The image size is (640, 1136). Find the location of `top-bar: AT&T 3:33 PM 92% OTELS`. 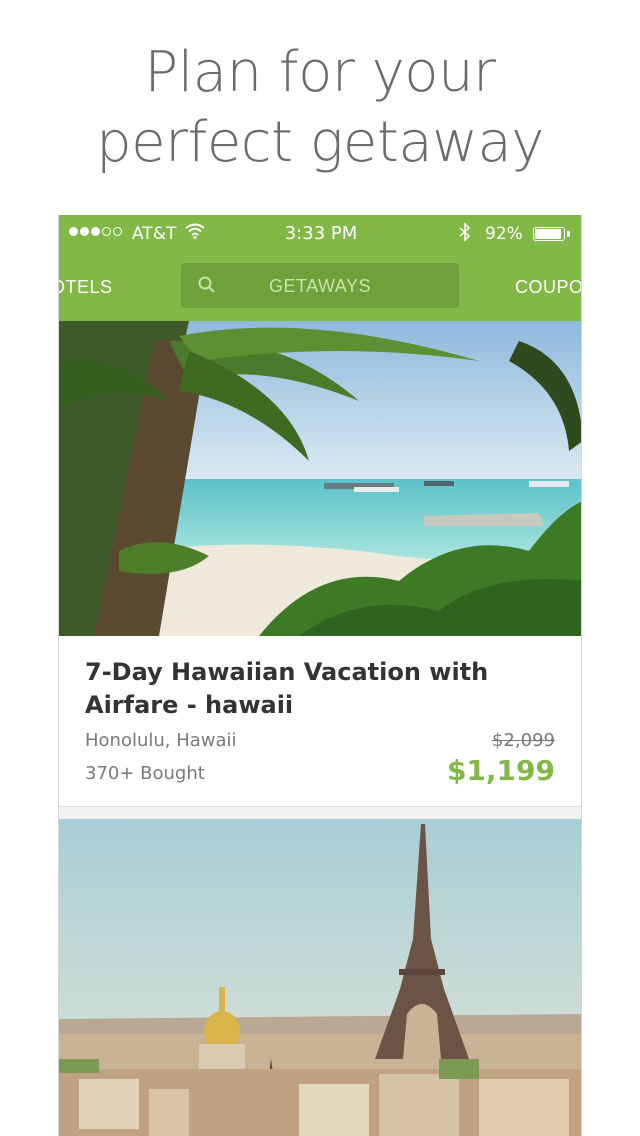

top-bar: AT&T 3:33 PM 92% OTELS is located at coordinates (320, 268).